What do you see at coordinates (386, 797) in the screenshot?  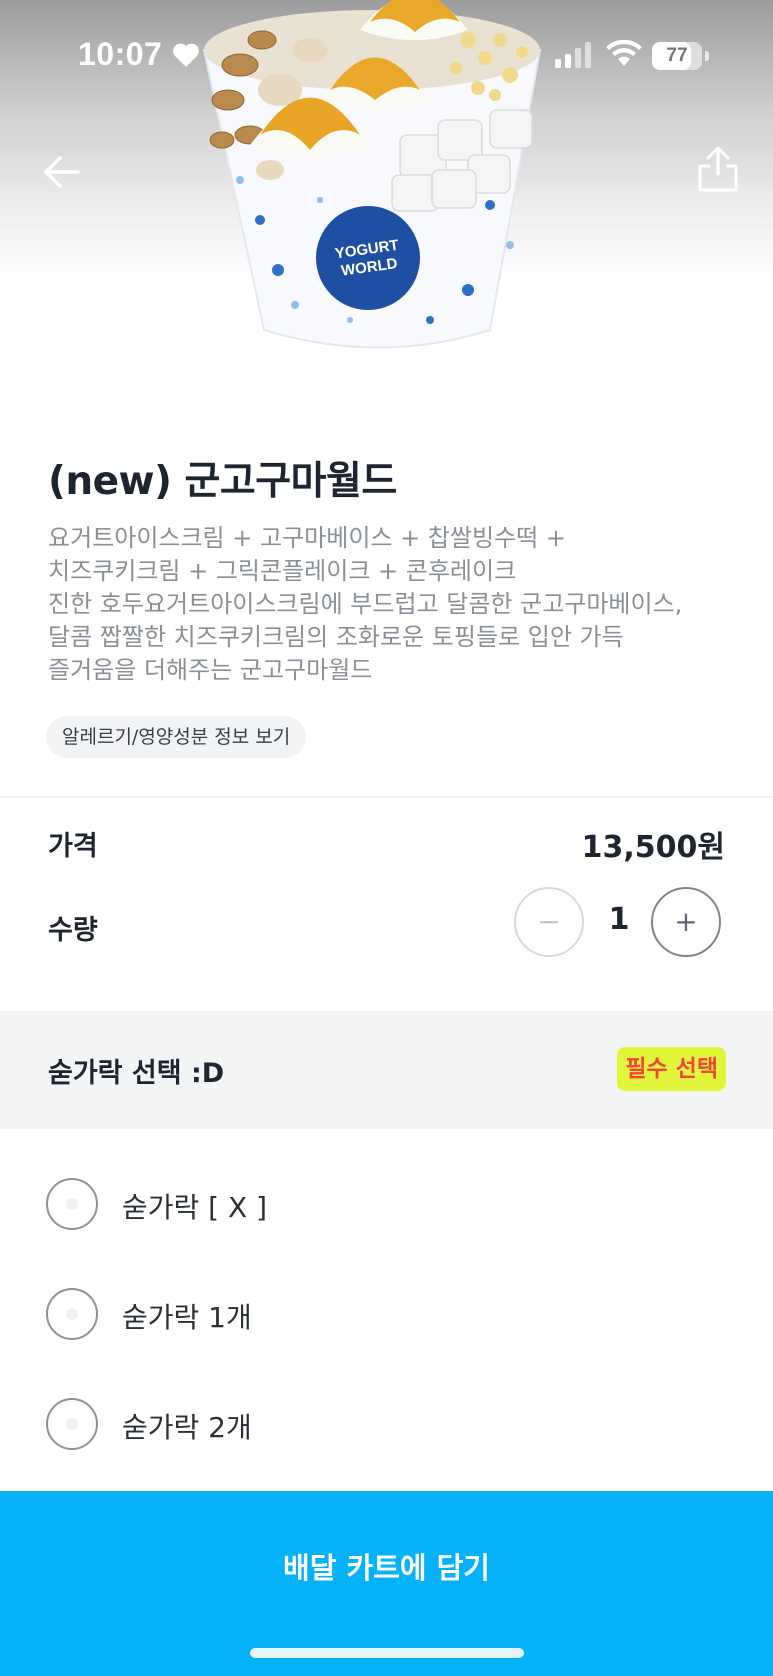 I see `divider` at bounding box center [386, 797].